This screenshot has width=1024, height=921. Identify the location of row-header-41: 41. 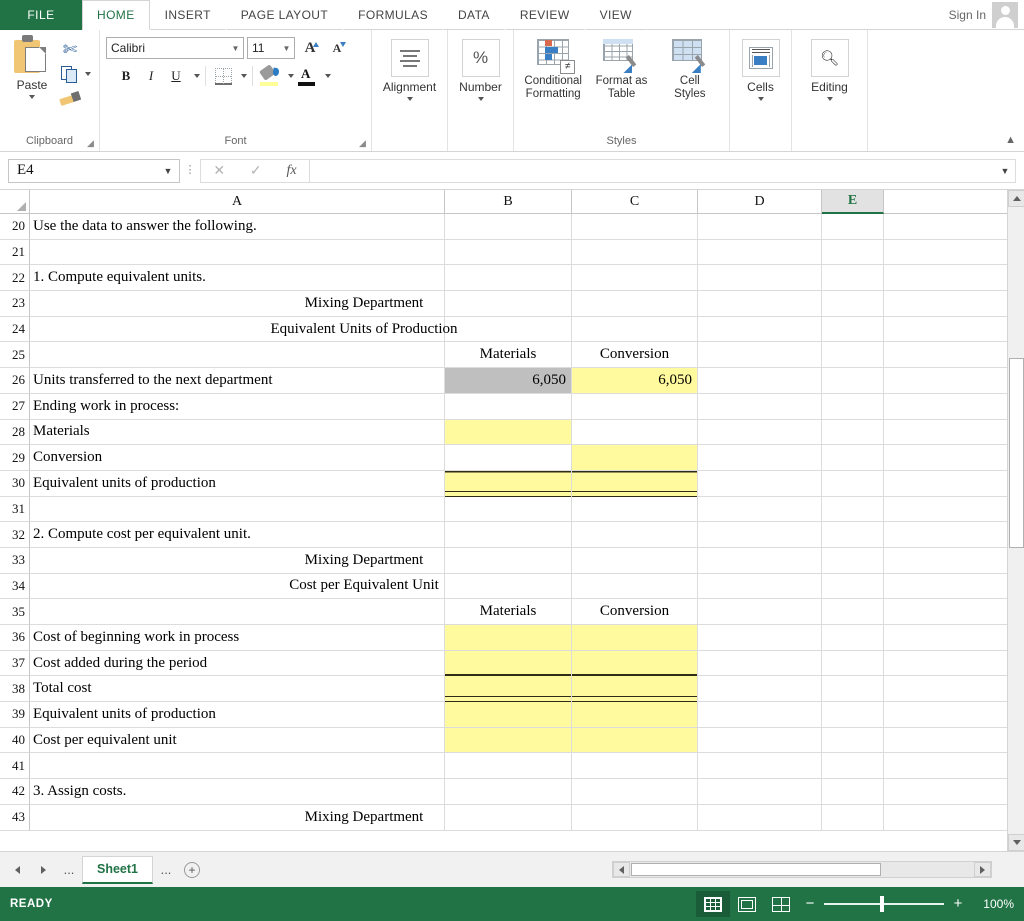
(15, 766).